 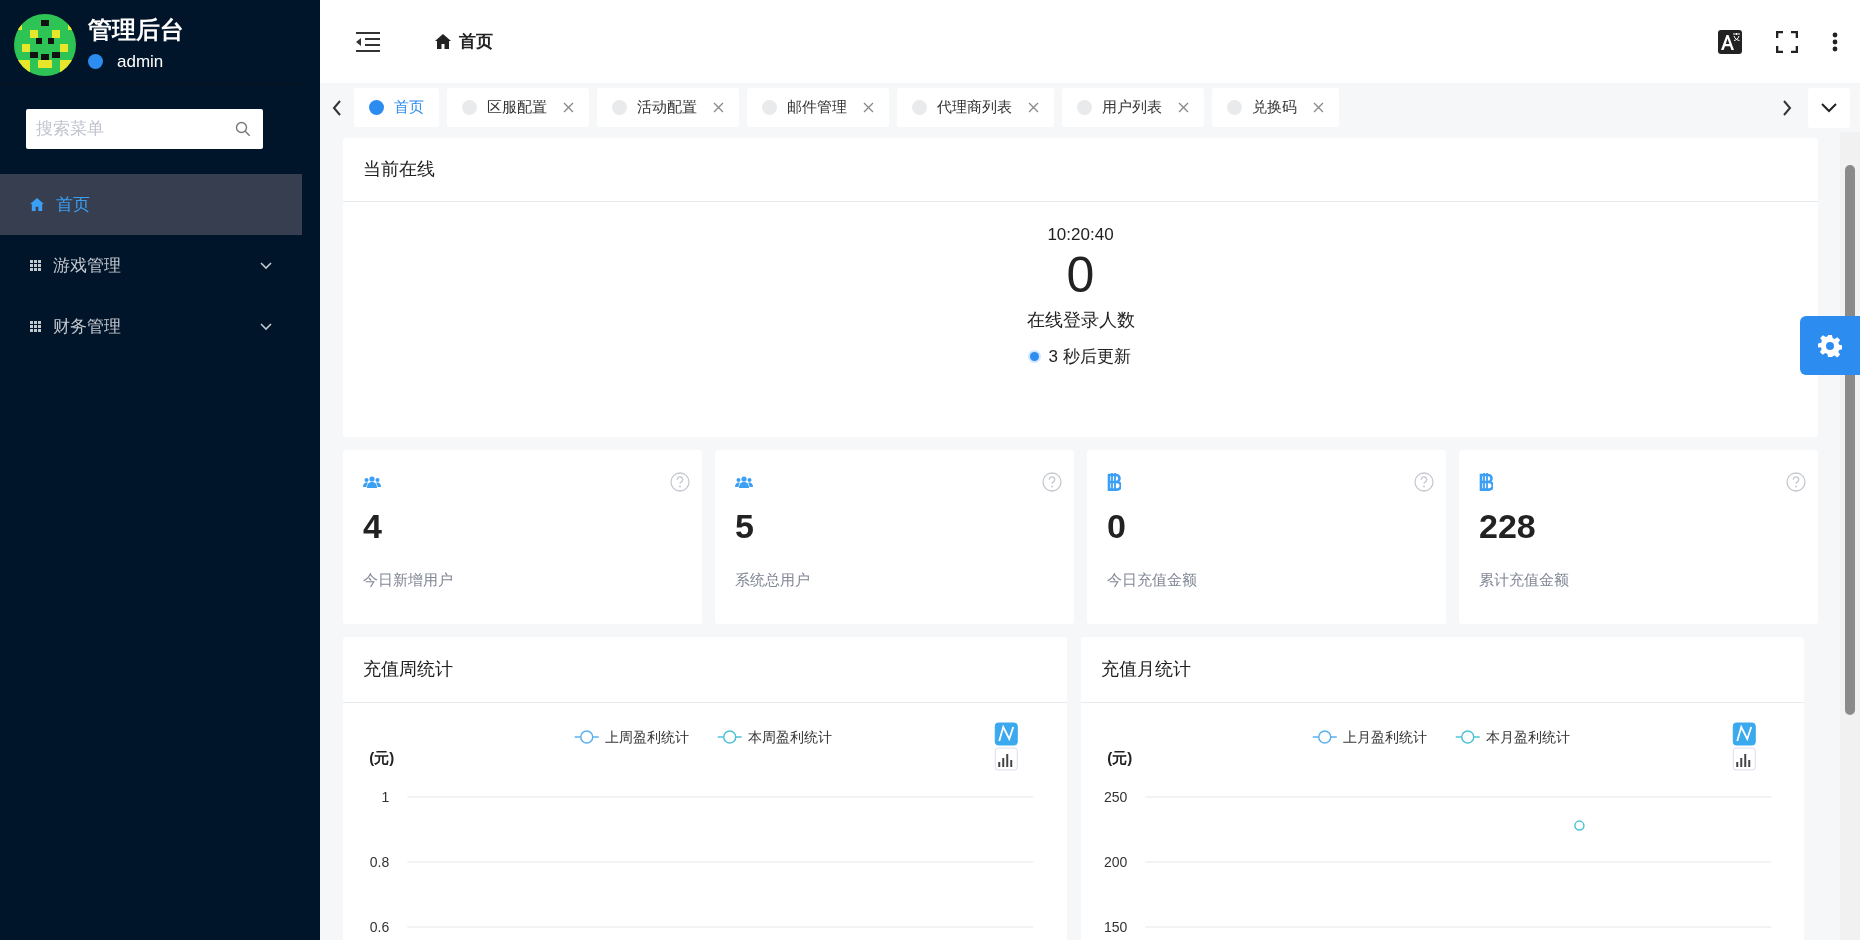 I want to click on tab: 区服配置, so click(x=518, y=107).